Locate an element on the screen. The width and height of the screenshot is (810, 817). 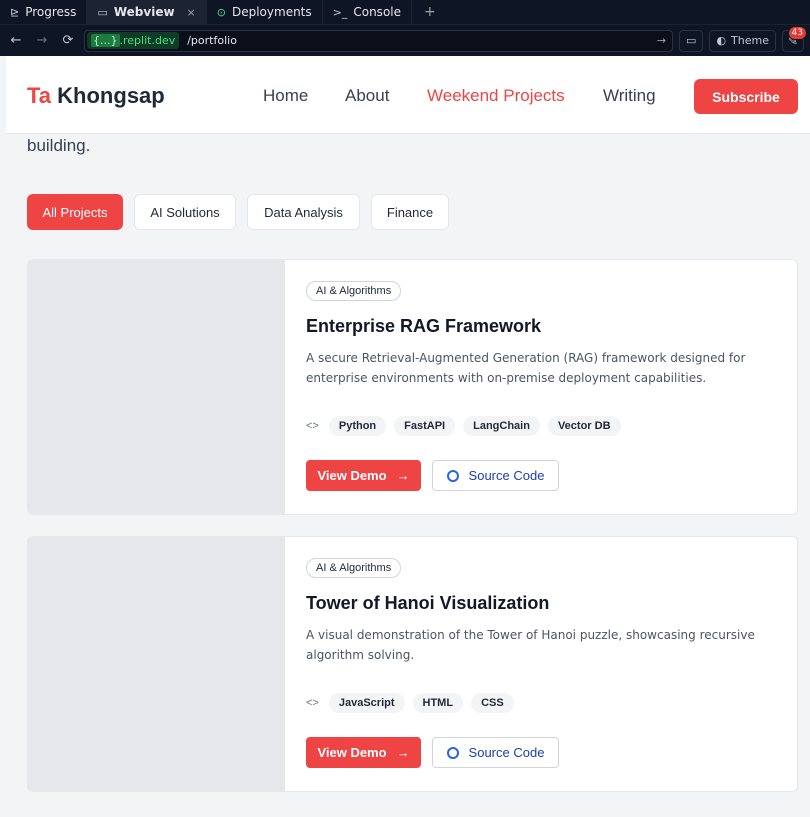
filter-finance: Finance is located at coordinates (410, 212).